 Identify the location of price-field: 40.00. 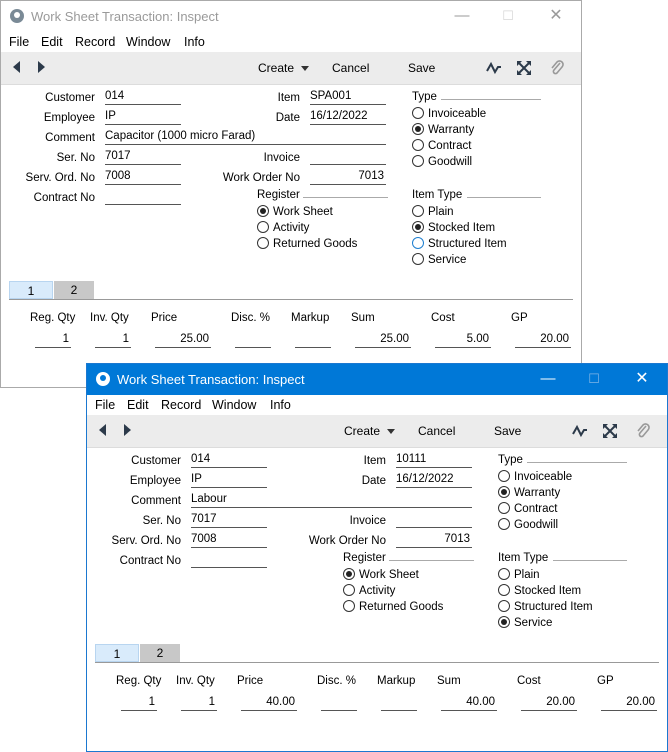
(269, 703).